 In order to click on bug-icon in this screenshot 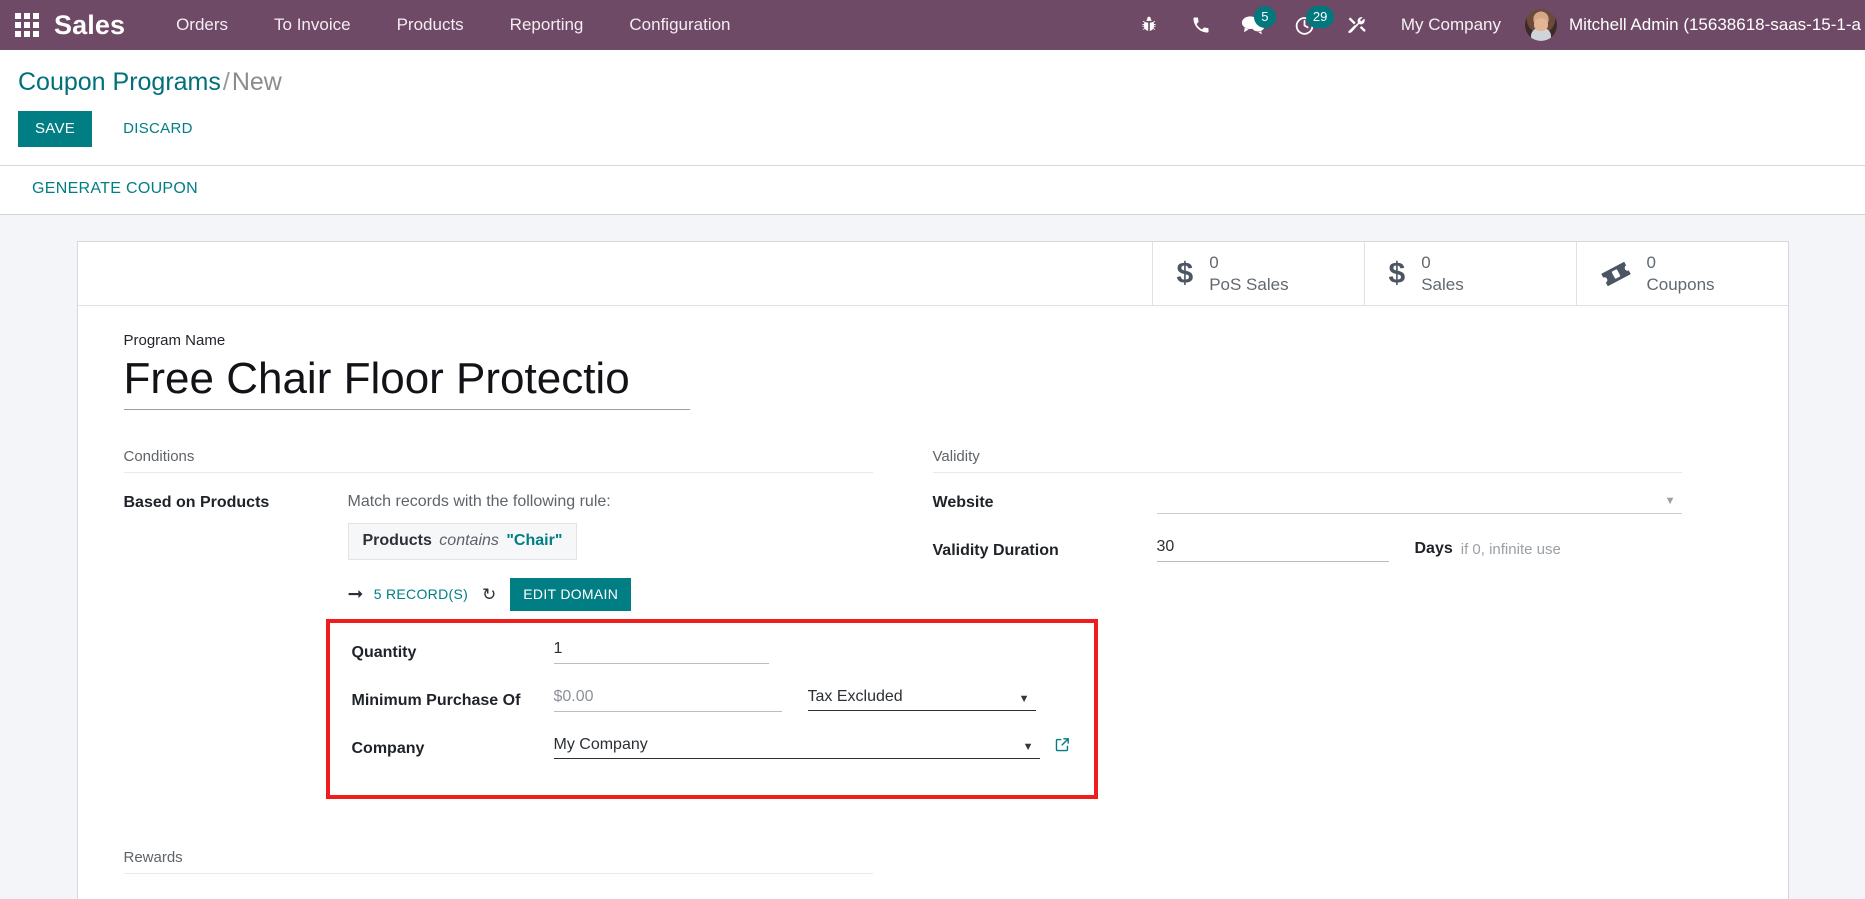, I will do `click(1149, 25)`.